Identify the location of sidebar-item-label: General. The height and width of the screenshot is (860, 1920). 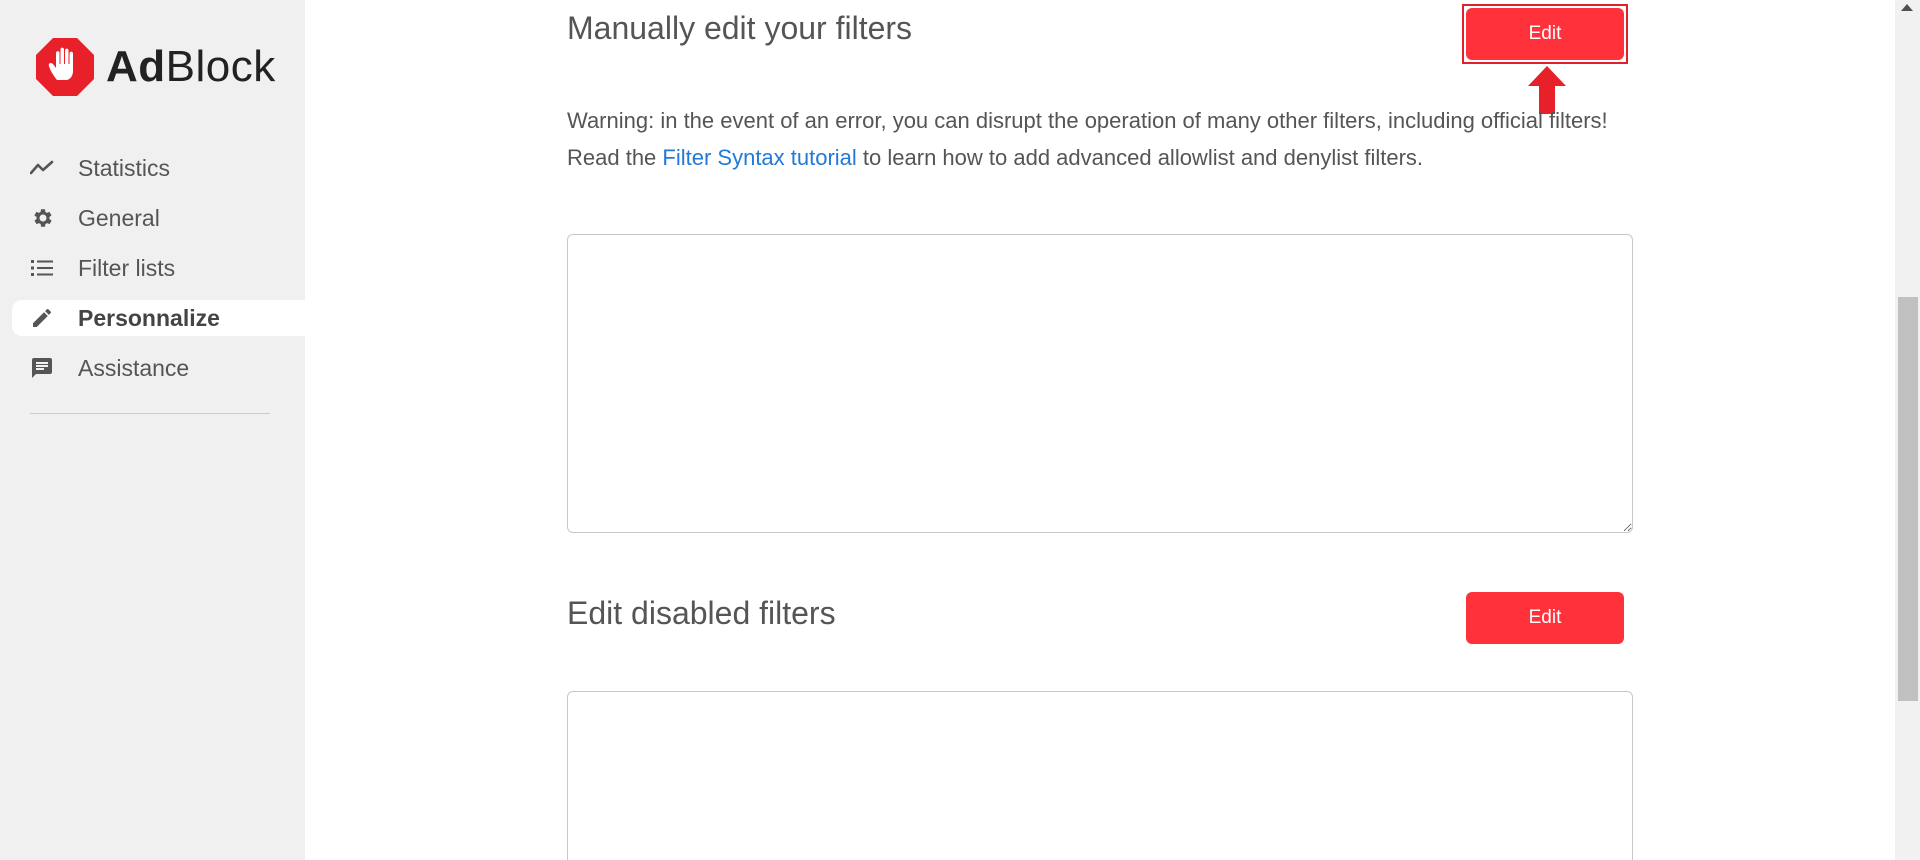
(119, 217).